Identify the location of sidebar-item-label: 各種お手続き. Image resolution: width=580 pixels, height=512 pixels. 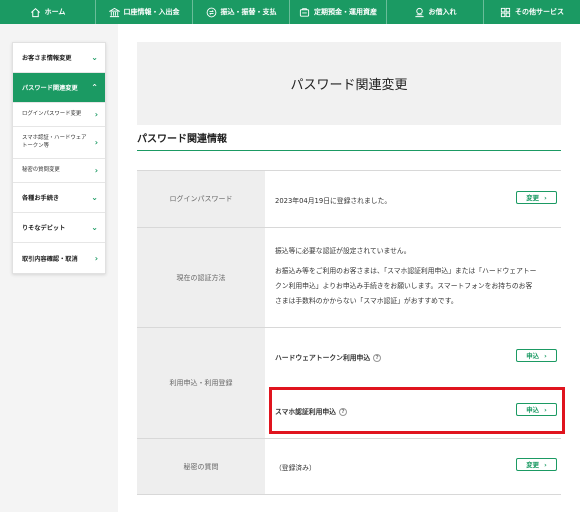
(41, 198).